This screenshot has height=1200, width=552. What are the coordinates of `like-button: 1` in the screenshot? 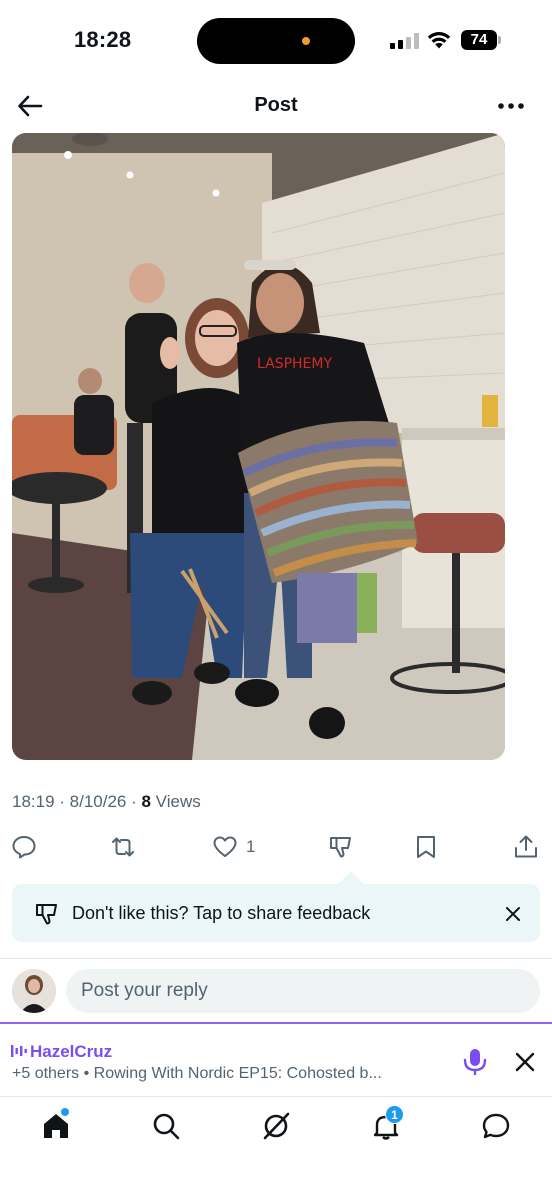 It's located at (233, 847).